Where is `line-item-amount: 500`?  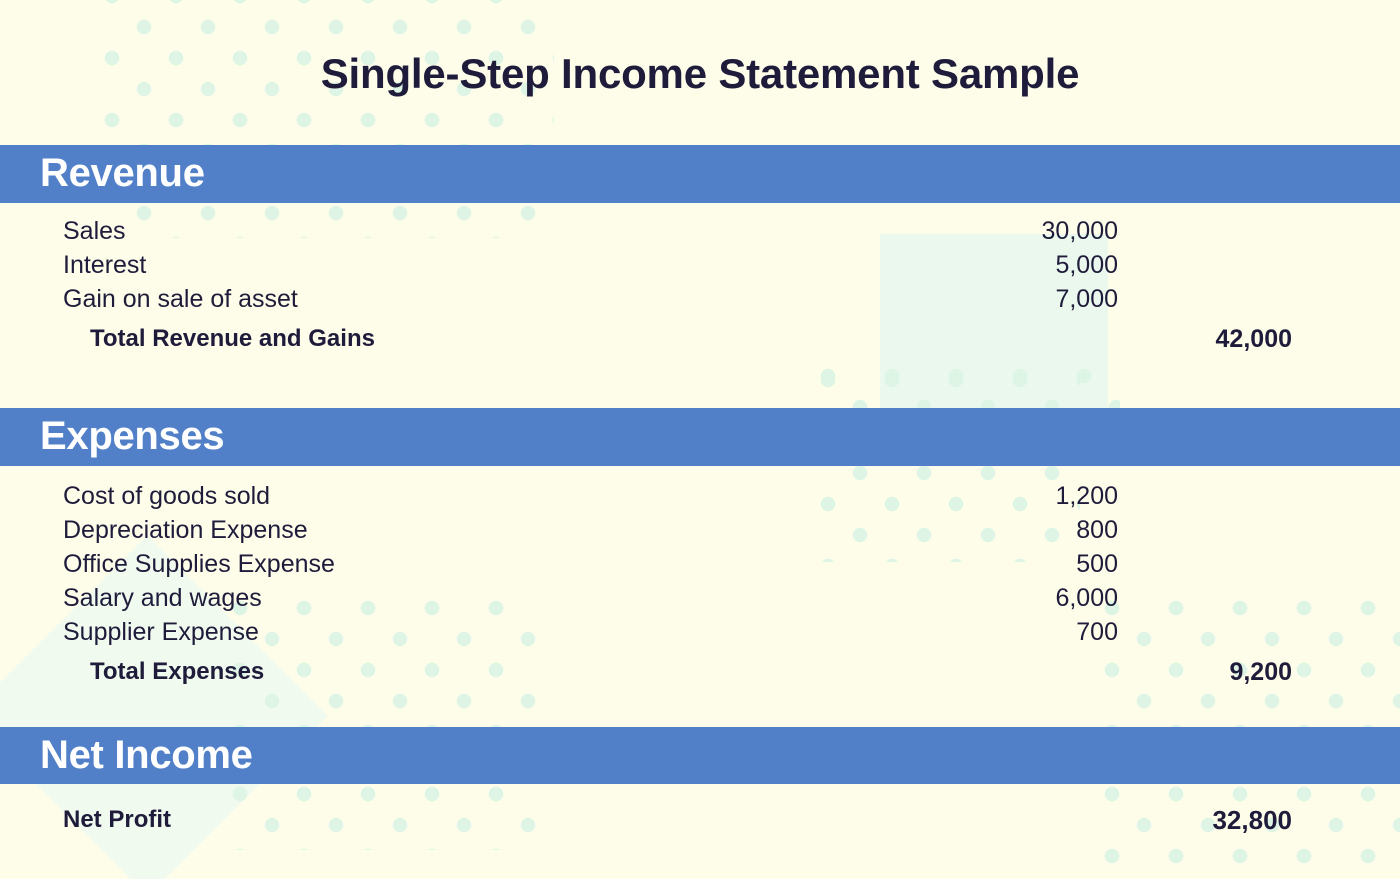
line-item-amount: 500 is located at coordinates (1097, 564).